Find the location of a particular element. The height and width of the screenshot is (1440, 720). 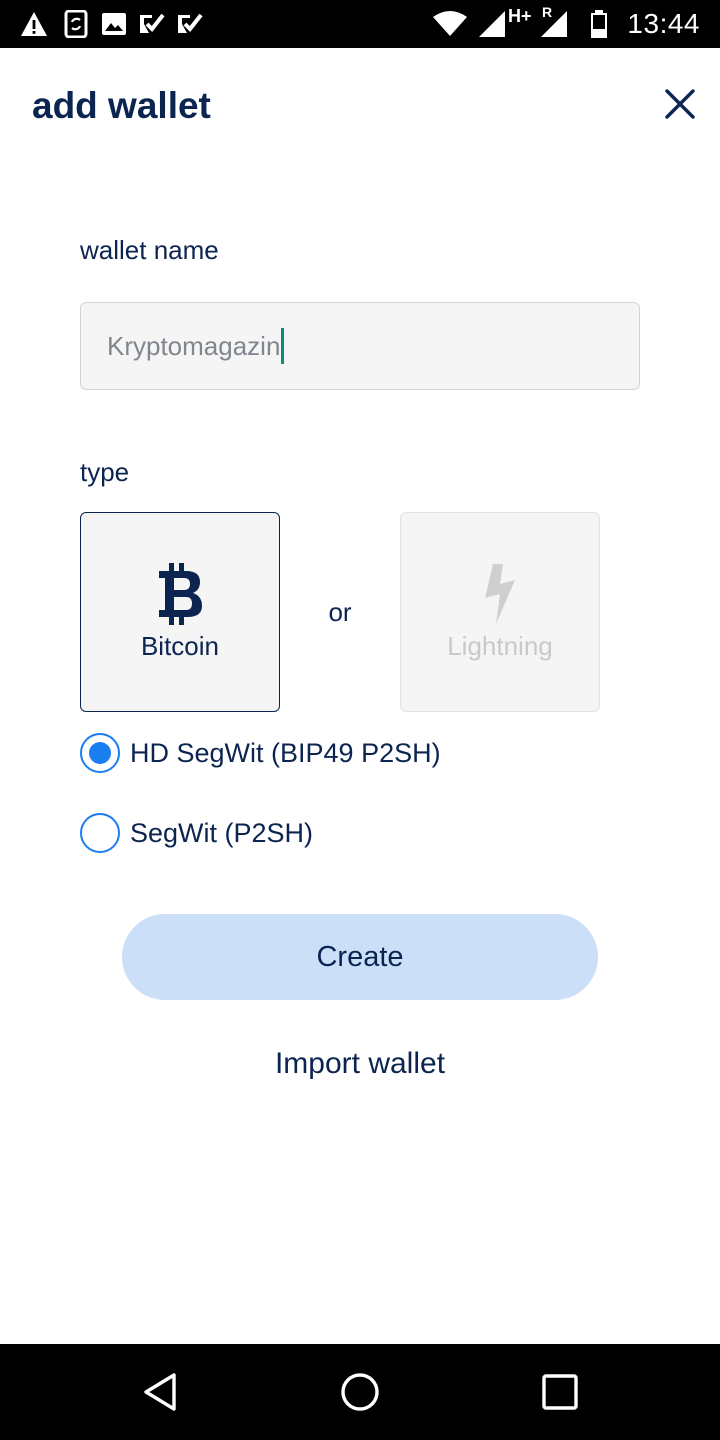

page-title: add wallet is located at coordinates (121, 105).